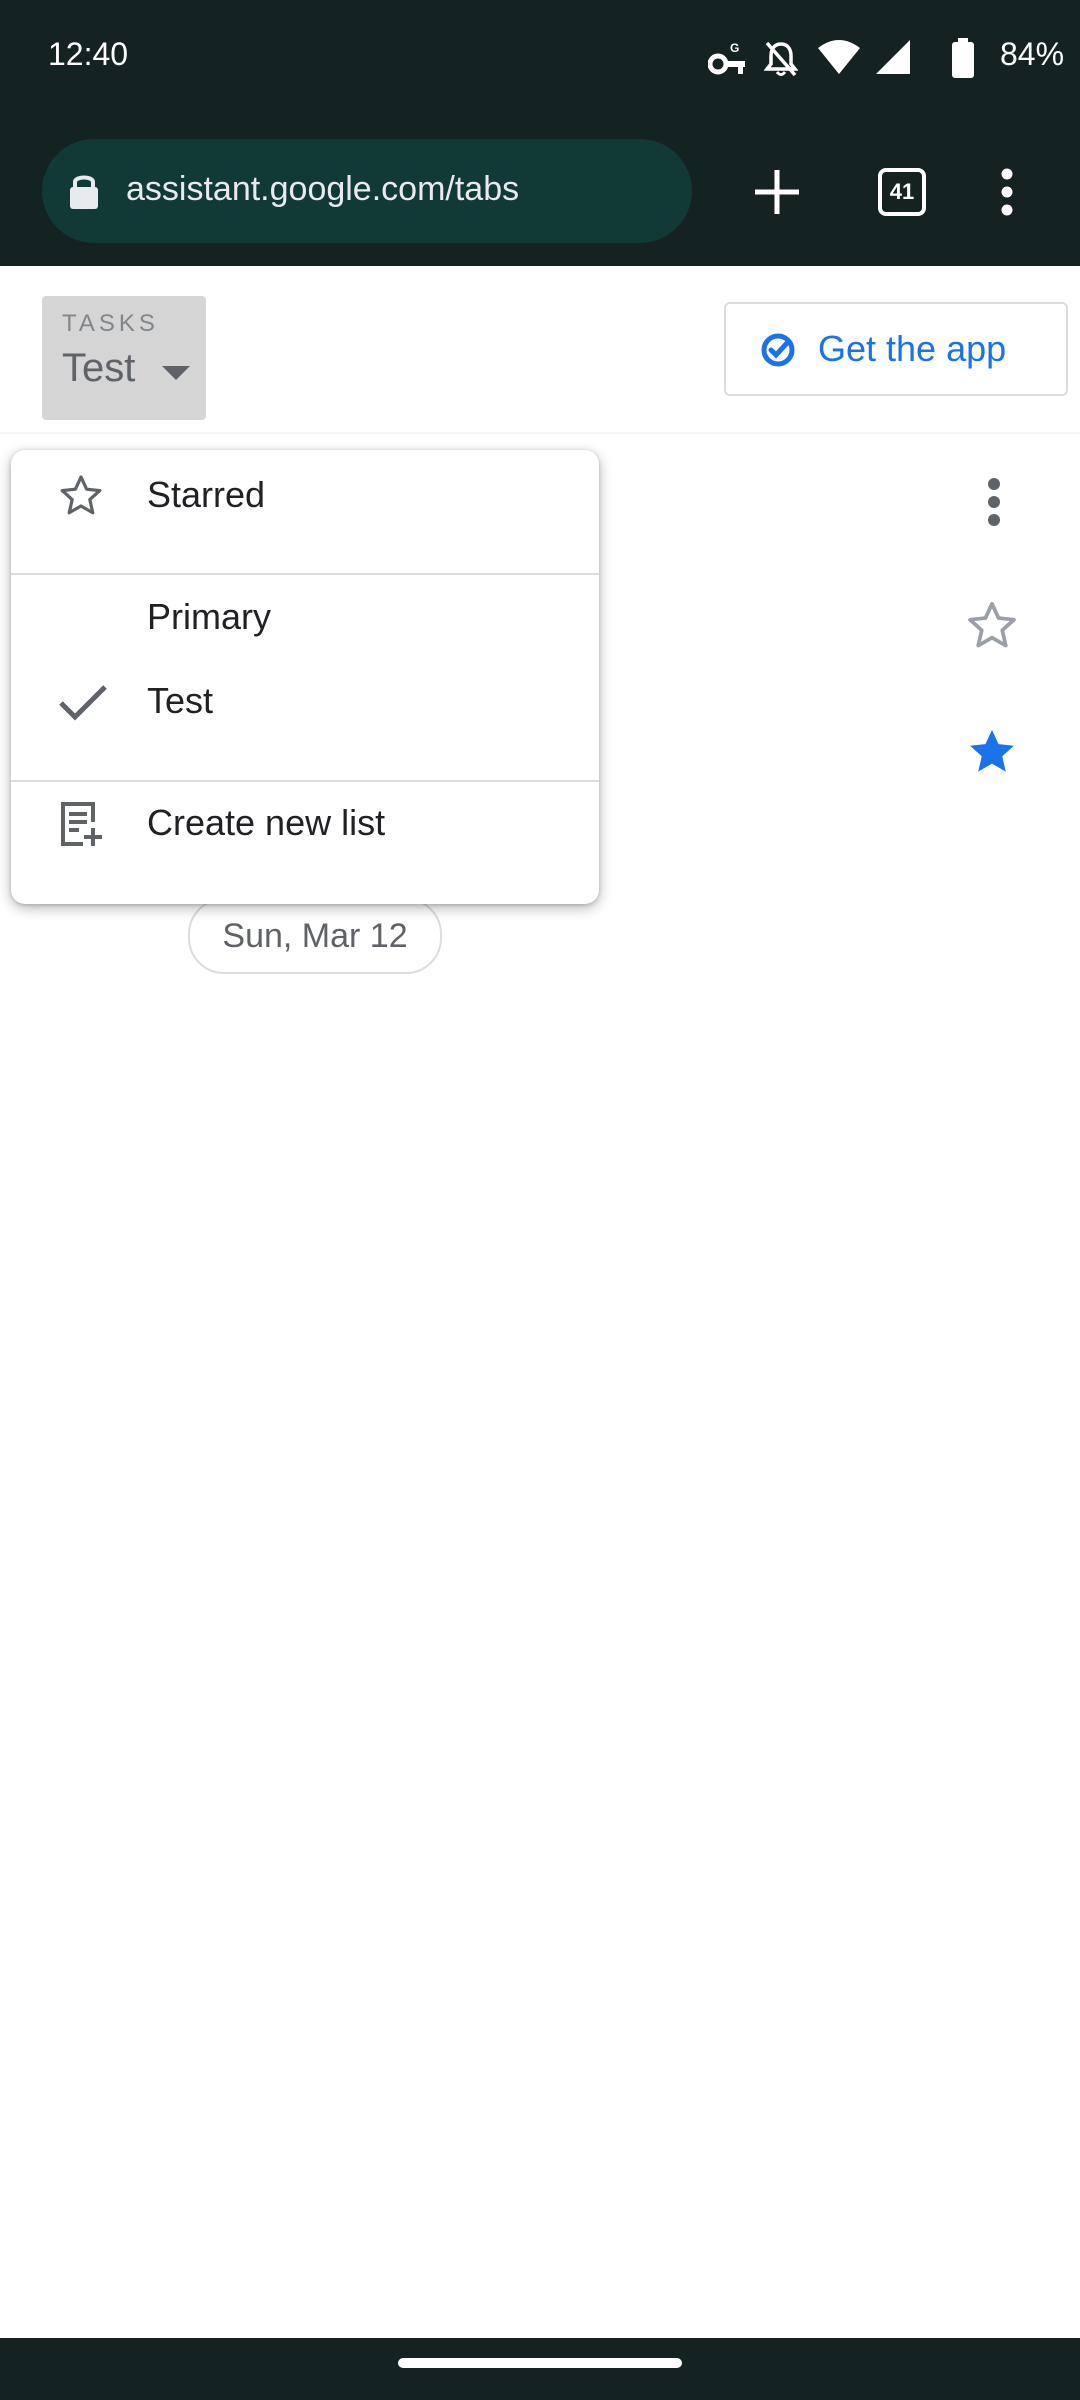 The image size is (1080, 2400). I want to click on wifi-icon, so click(839, 57).